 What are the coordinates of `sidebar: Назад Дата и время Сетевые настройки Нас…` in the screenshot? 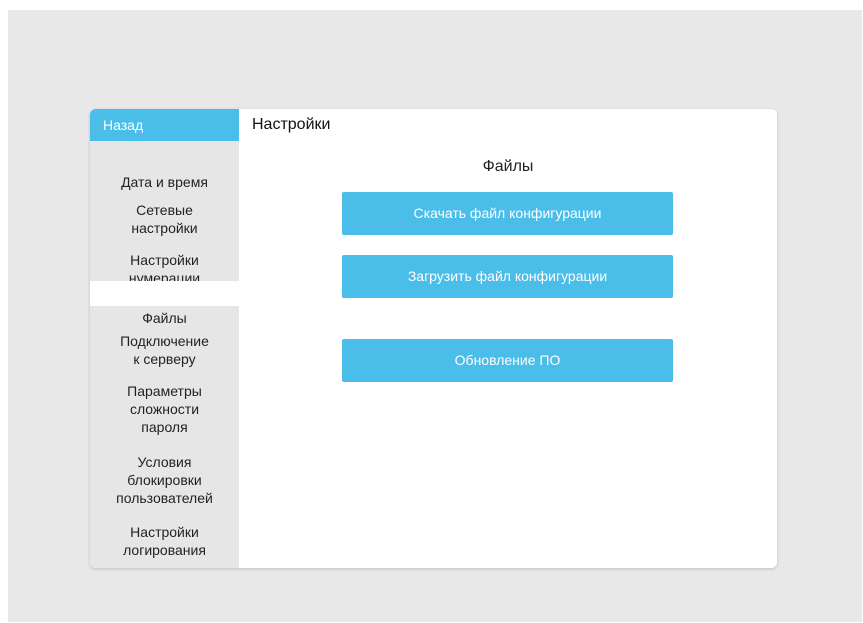 It's located at (164, 338).